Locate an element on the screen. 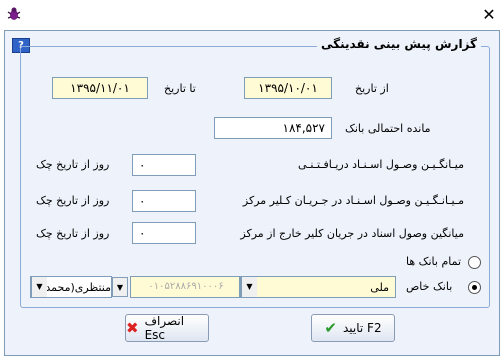  account-owner-combo: ▼ منتظری(محمد is located at coordinates (71, 287).